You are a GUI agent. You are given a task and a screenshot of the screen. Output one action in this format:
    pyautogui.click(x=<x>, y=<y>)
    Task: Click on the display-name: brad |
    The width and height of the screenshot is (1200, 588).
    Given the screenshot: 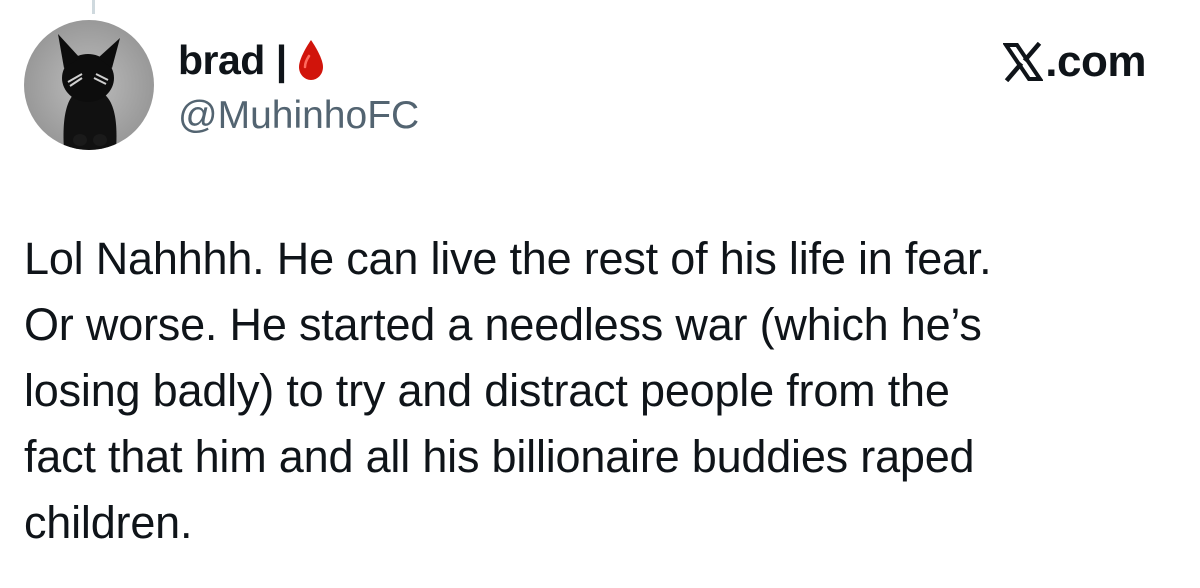 What is the action you would take?
    pyautogui.click(x=232, y=60)
    